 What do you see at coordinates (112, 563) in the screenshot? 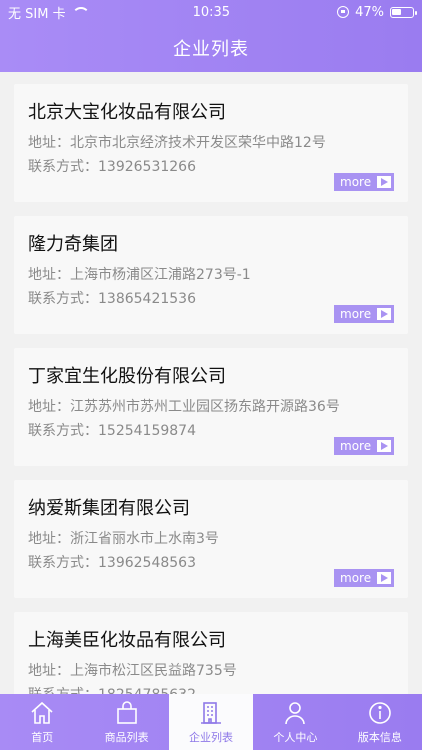
I see `company-phone: 联系方式：13962548563` at bounding box center [112, 563].